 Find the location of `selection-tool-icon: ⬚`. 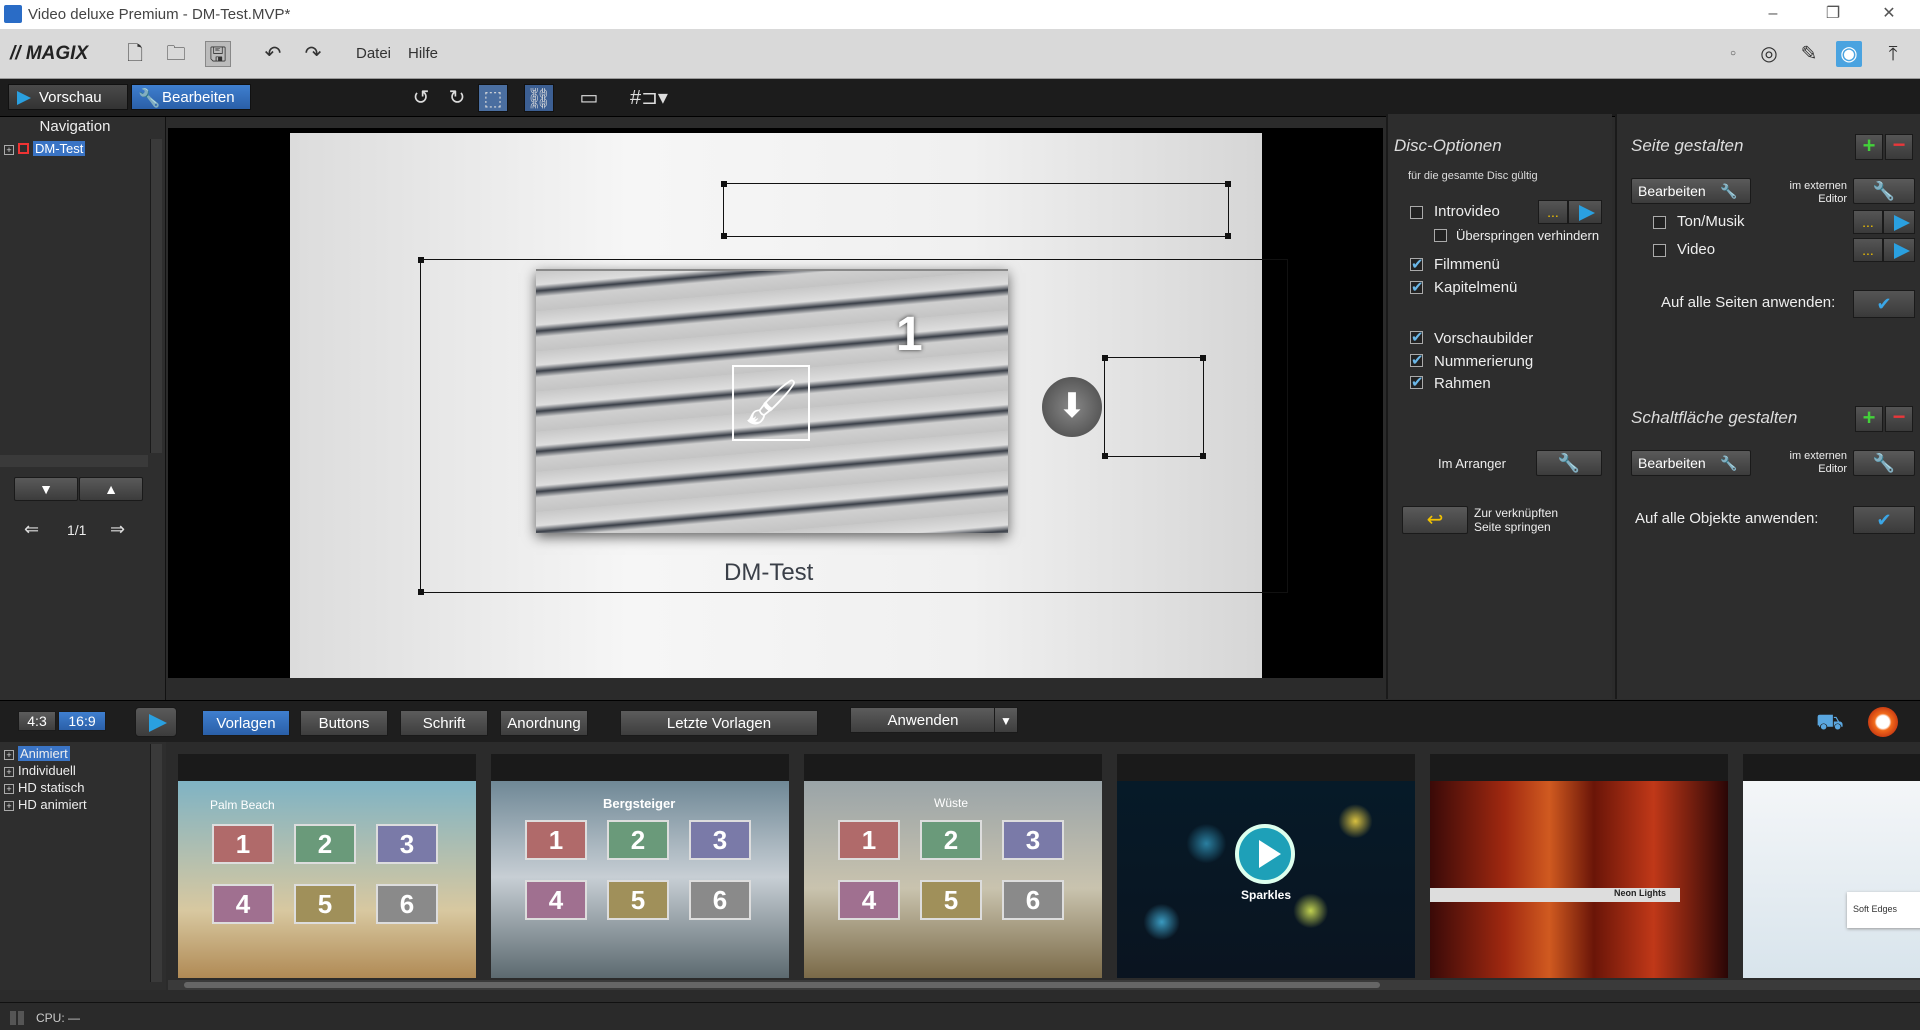

selection-tool-icon: ⬚ is located at coordinates (493, 98).